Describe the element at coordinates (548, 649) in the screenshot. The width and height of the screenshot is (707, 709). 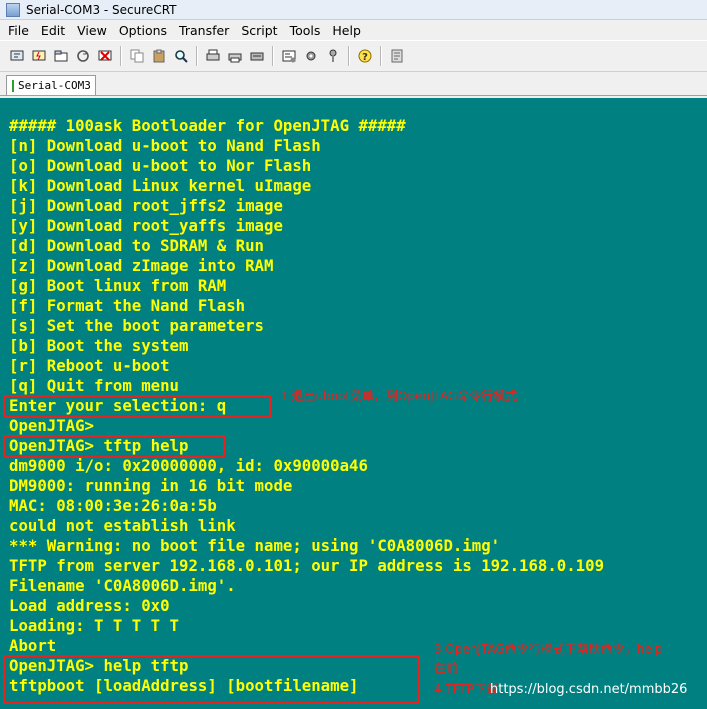
I see `annotation-note-3: 3.OpenJTAG命令行模式下帮助命令，help` at that location.